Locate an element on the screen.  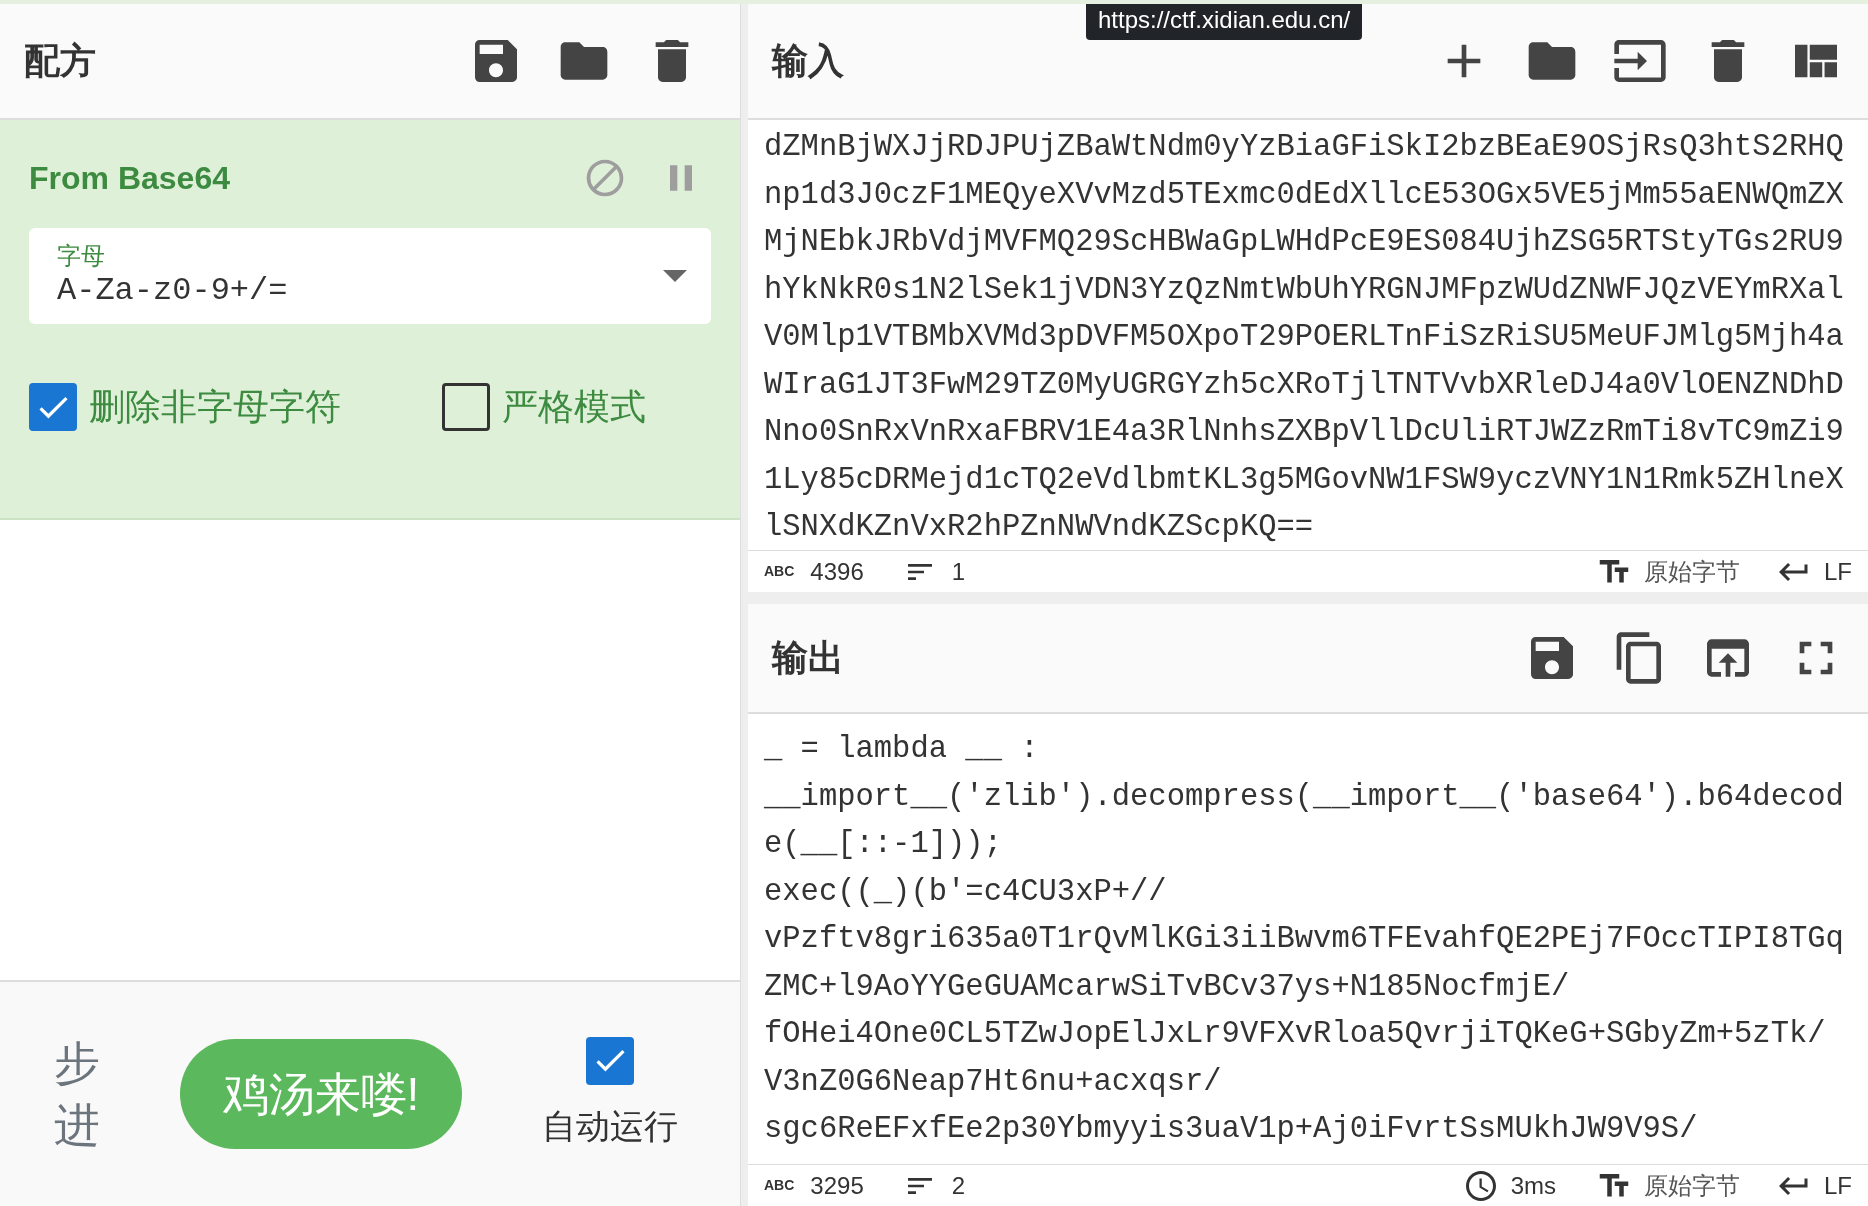
length-count: 4396 is located at coordinates (837, 571).